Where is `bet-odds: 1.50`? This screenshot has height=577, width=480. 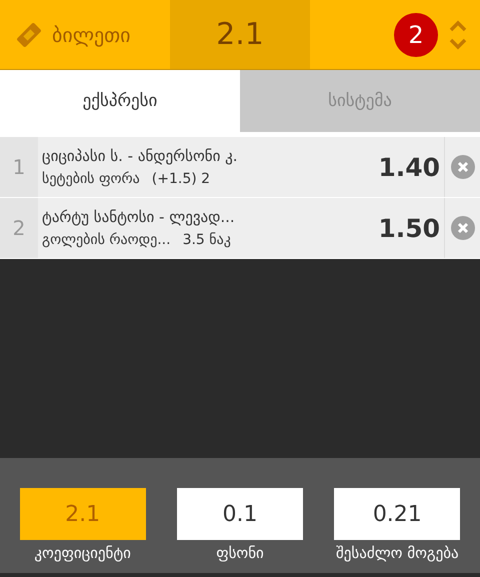 bet-odds: 1.50 is located at coordinates (409, 228).